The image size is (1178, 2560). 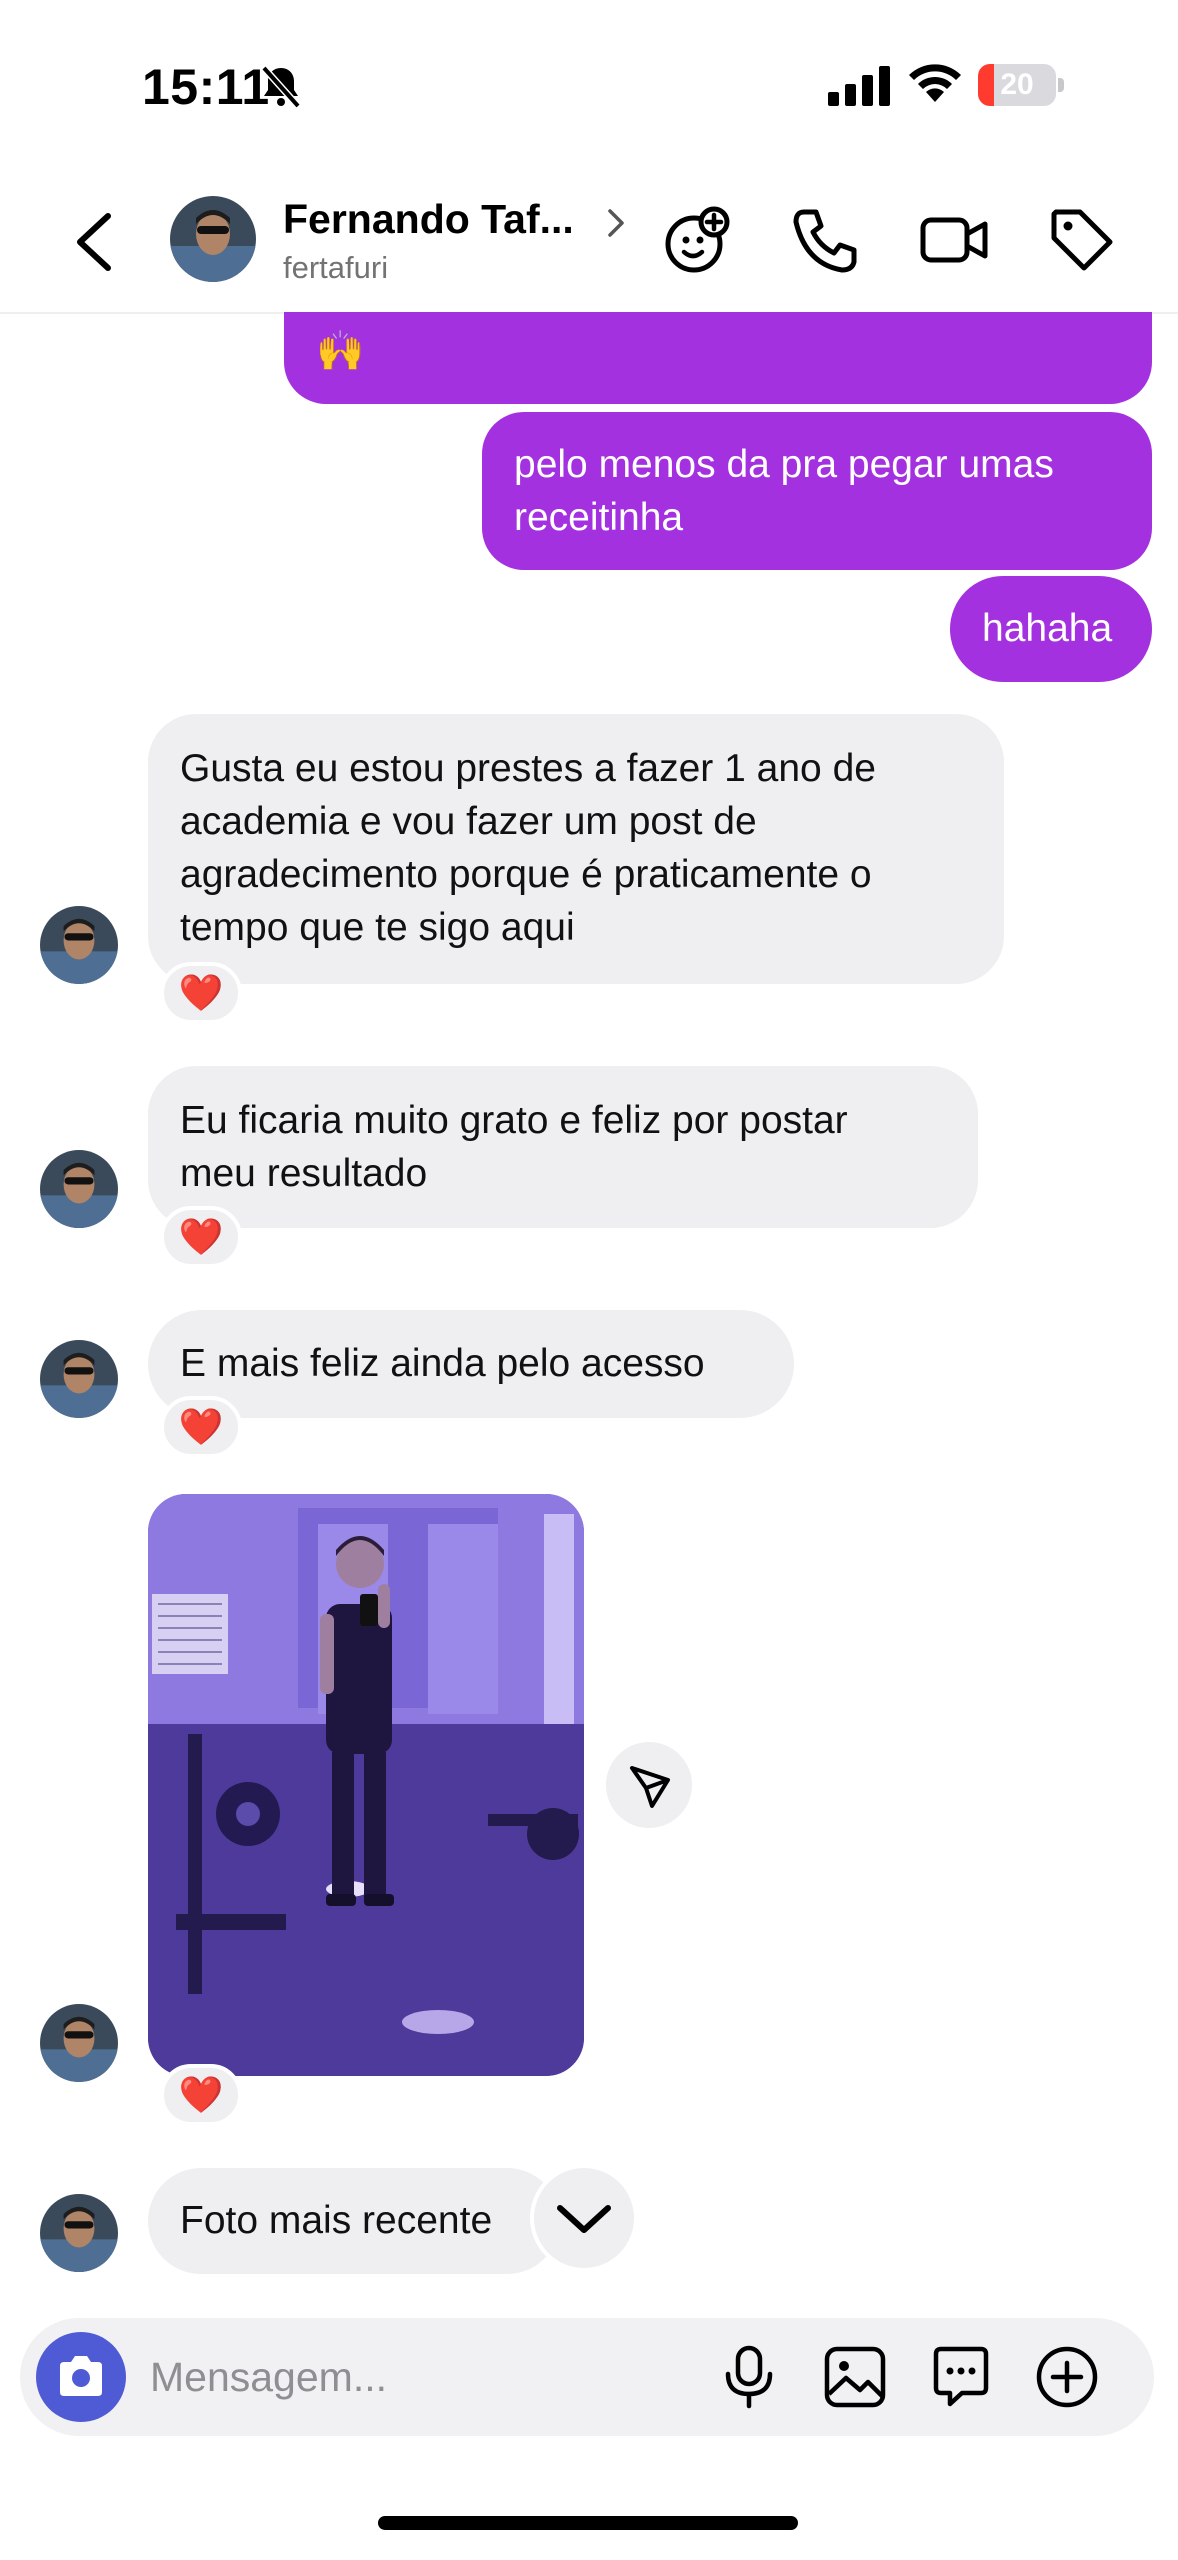 I want to click on message-composer, so click(x=587, y=2377).